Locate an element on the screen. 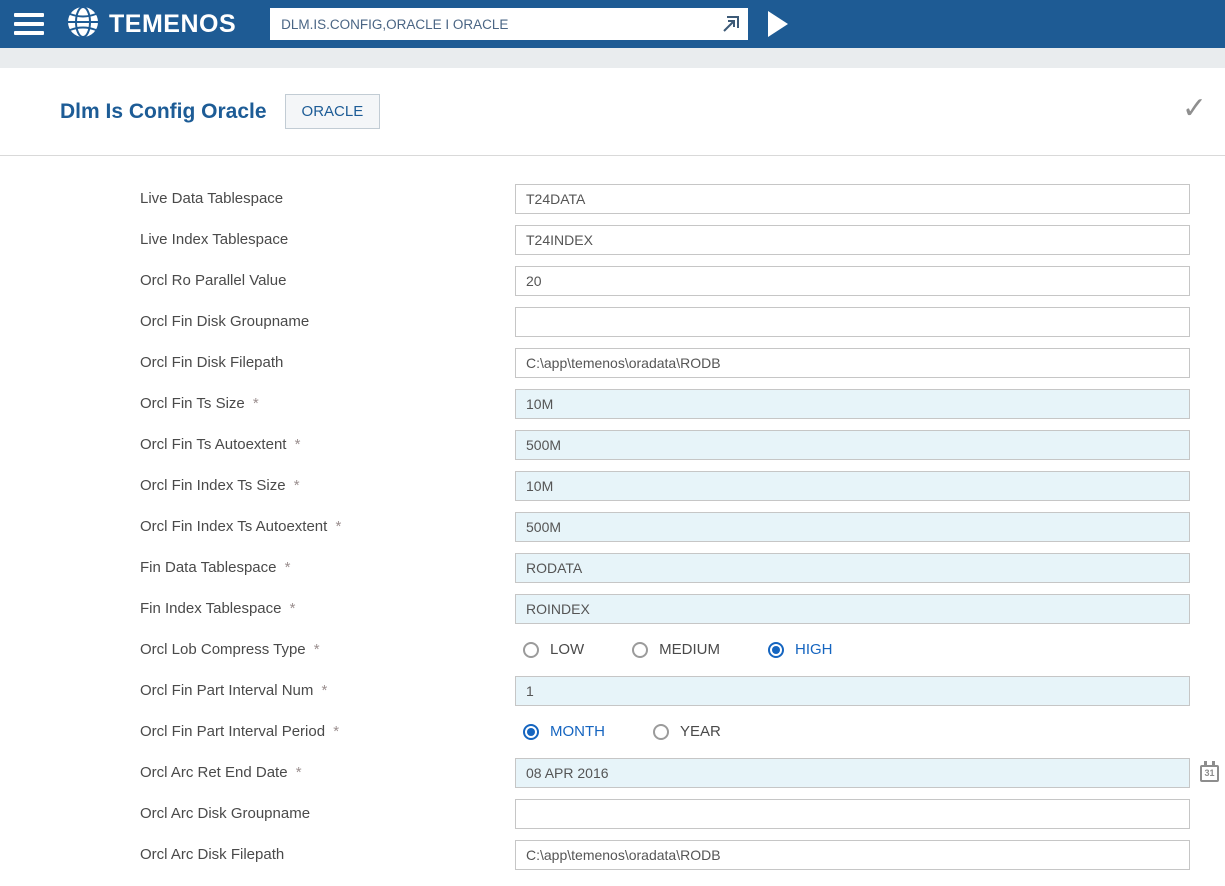 The width and height of the screenshot is (1225, 886). form-row: Orcl Fin Disk Groupname is located at coordinates (612, 321).